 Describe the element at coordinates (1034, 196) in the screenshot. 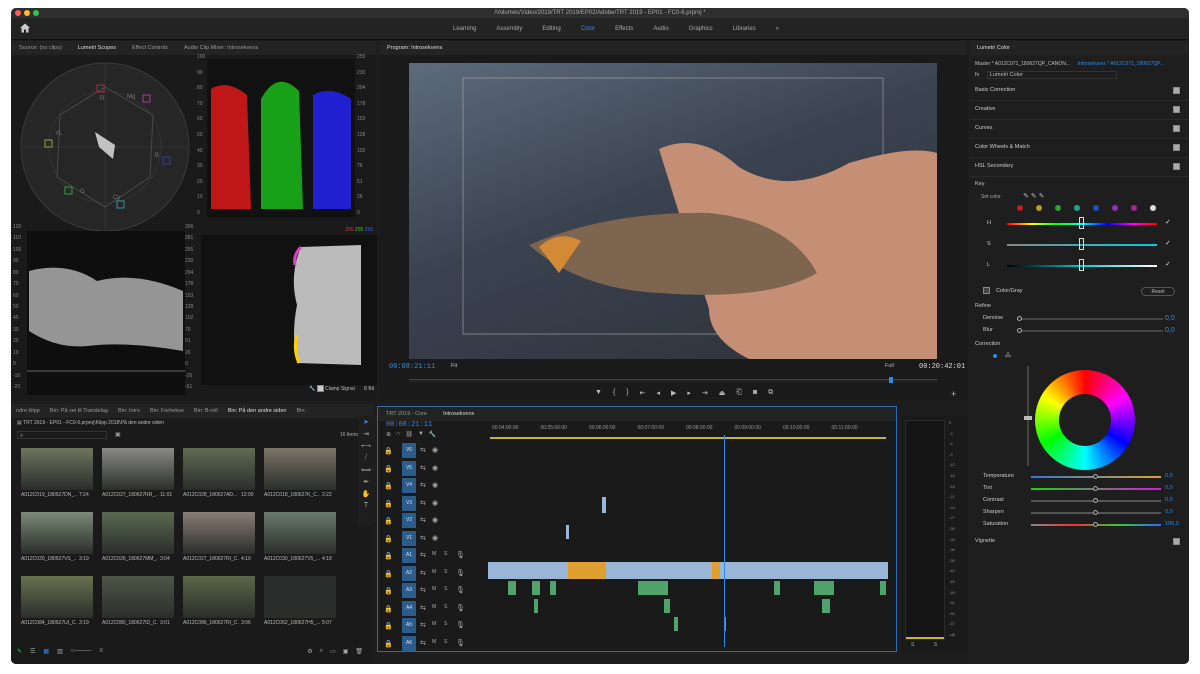

I see `eyedropper-icon: ✎ ✎ ✎` at that location.